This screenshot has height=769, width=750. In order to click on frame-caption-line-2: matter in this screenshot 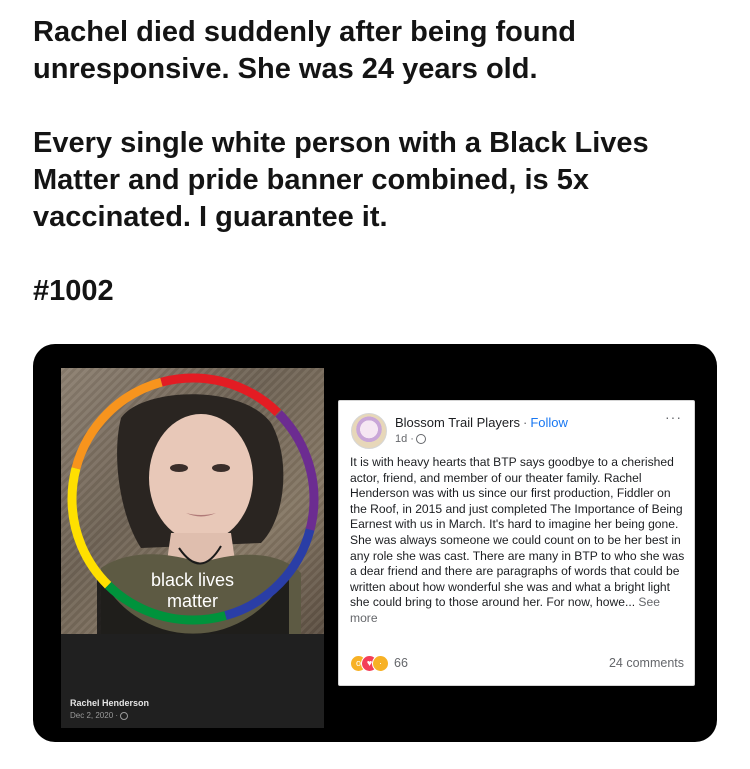, I will do `click(192, 601)`.